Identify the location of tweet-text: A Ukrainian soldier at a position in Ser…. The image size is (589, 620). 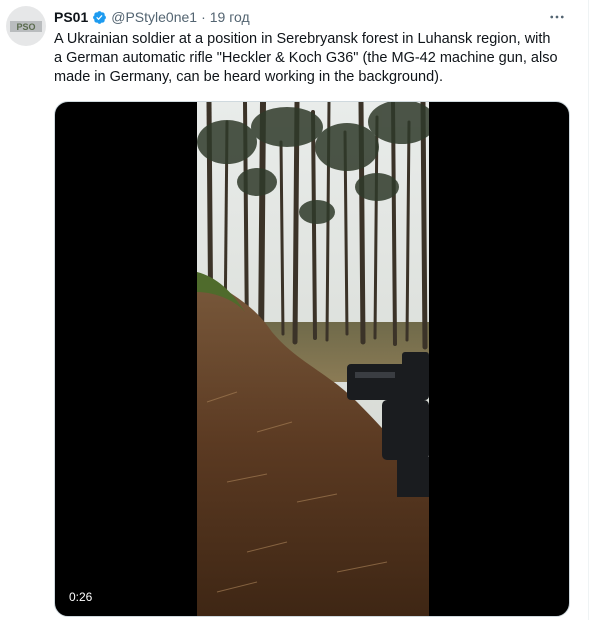
(306, 58).